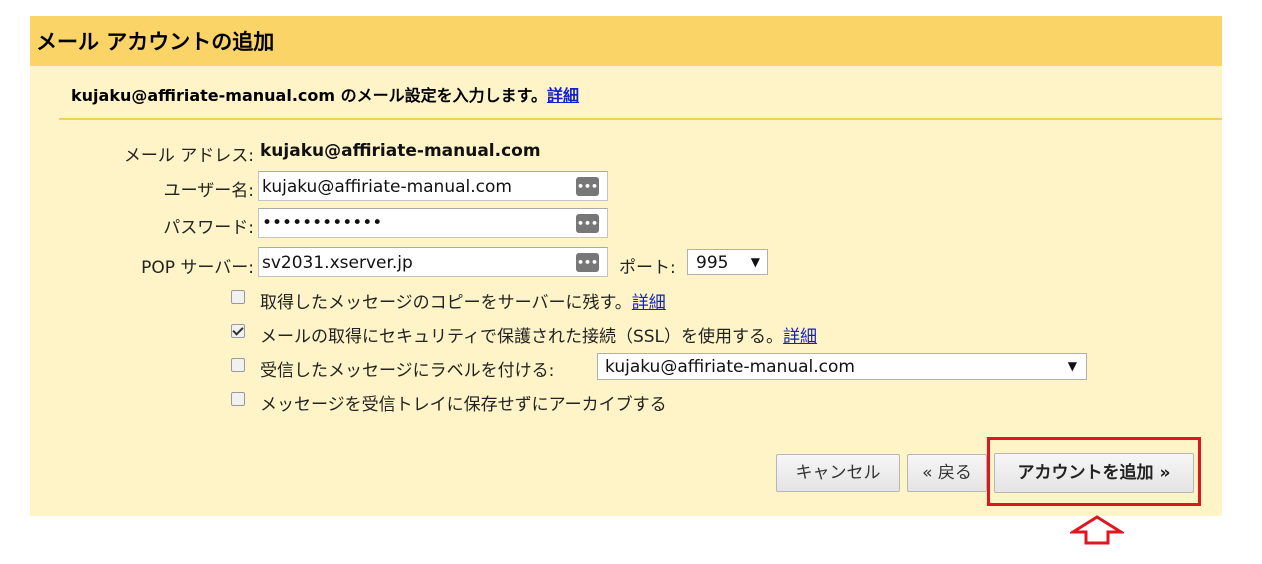 The width and height of the screenshot is (1262, 564). I want to click on ssl-checkbox, so click(238, 331).